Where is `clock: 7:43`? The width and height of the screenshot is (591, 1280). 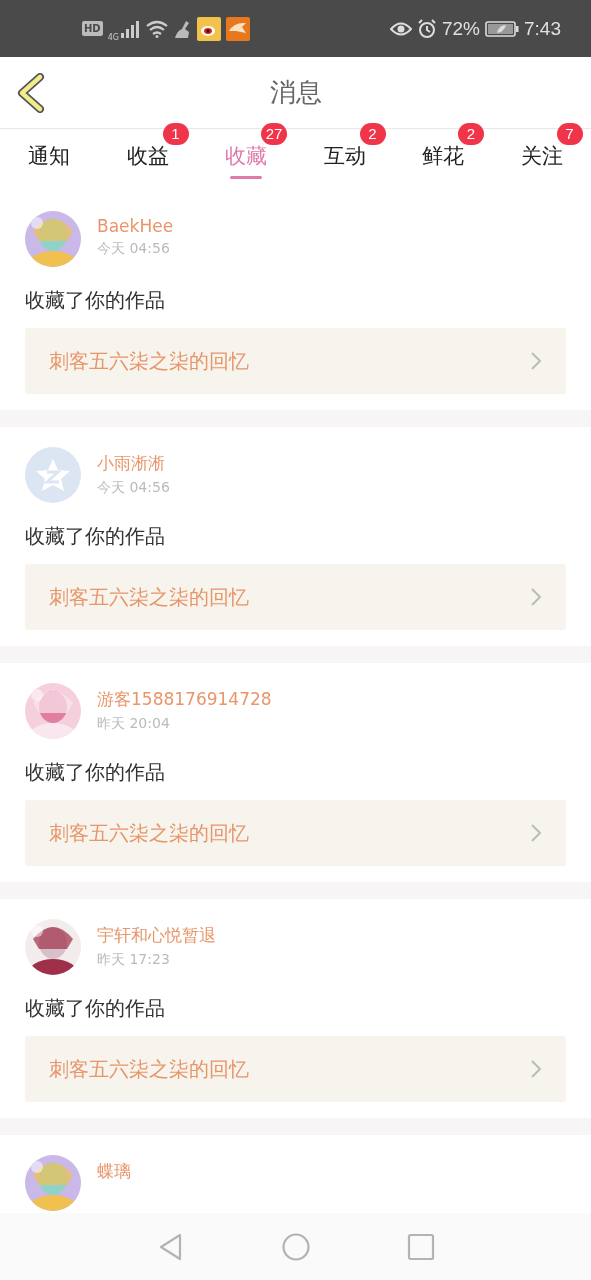
clock: 7:43 is located at coordinates (542, 28).